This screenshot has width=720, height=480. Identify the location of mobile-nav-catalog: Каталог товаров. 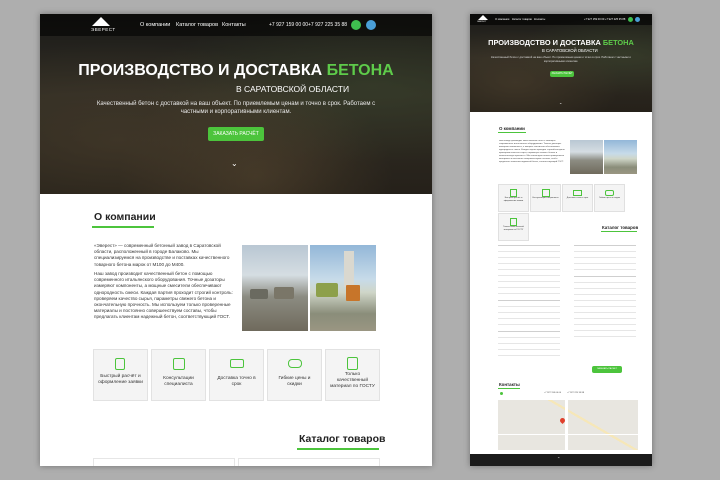
(522, 19).